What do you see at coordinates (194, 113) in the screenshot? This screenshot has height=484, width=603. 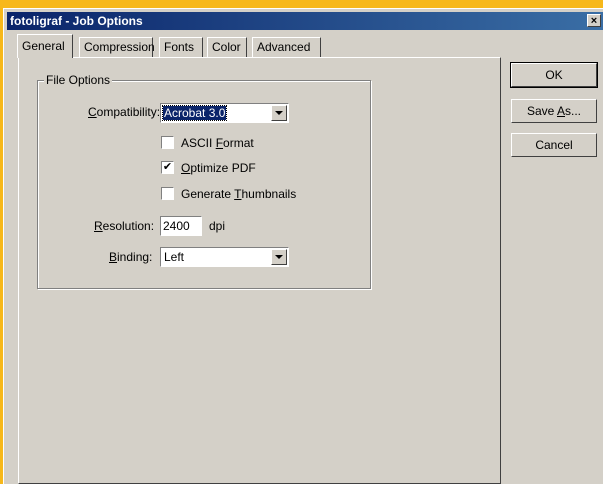 I see `compatibility-value: Acrobat 3.0` at bounding box center [194, 113].